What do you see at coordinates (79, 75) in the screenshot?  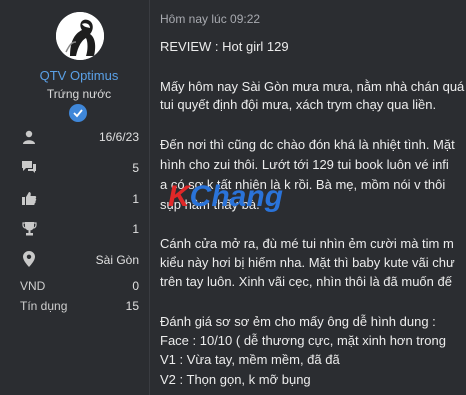 I see `username-link: QTV Optimus` at bounding box center [79, 75].